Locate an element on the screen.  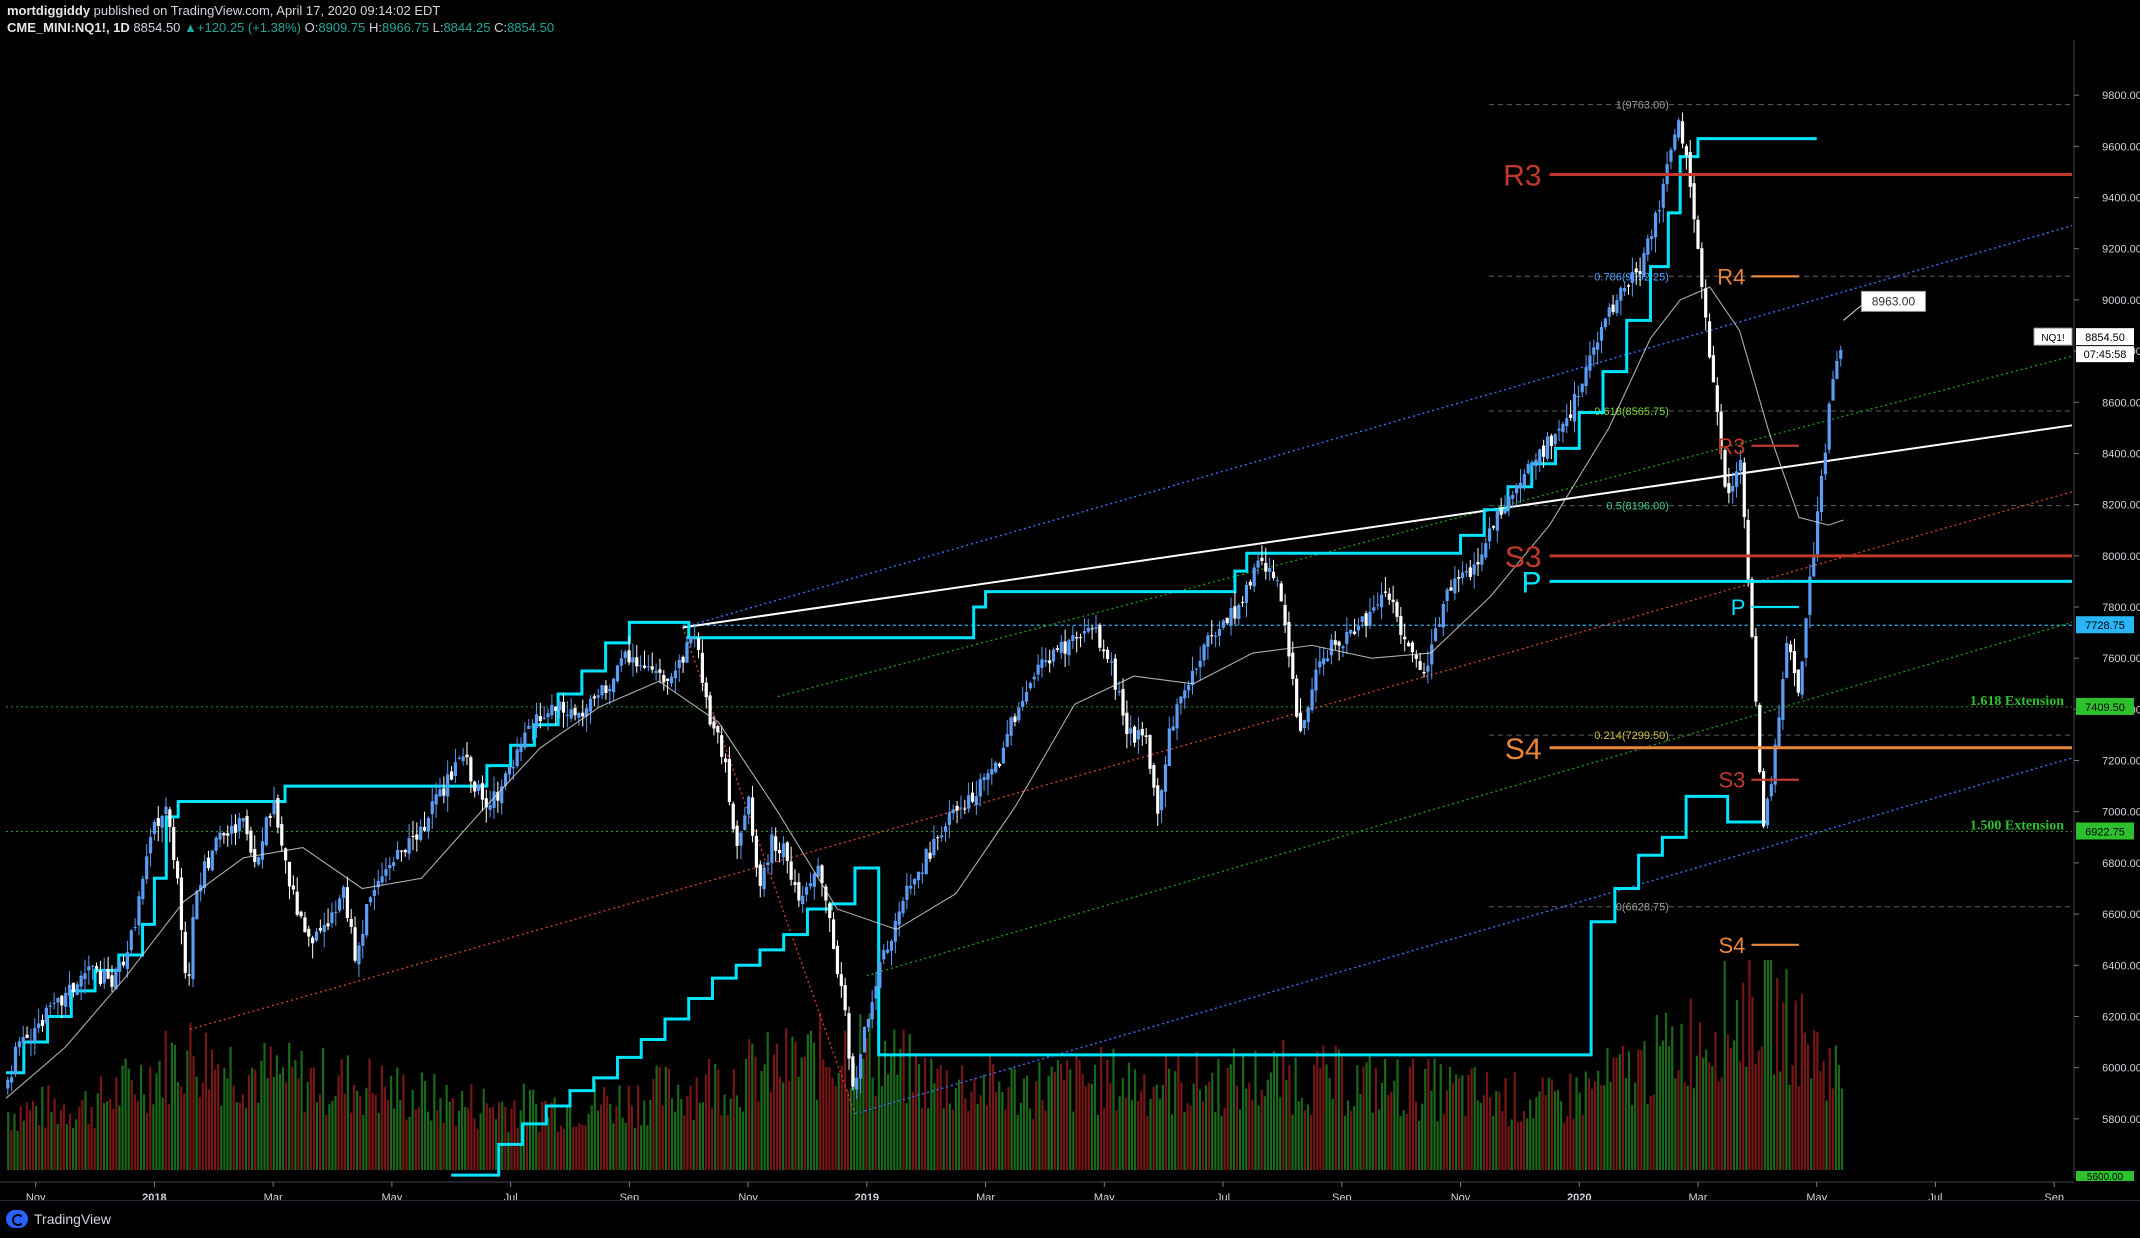
last-price-tag: 8854.50 is located at coordinates (2105, 338).